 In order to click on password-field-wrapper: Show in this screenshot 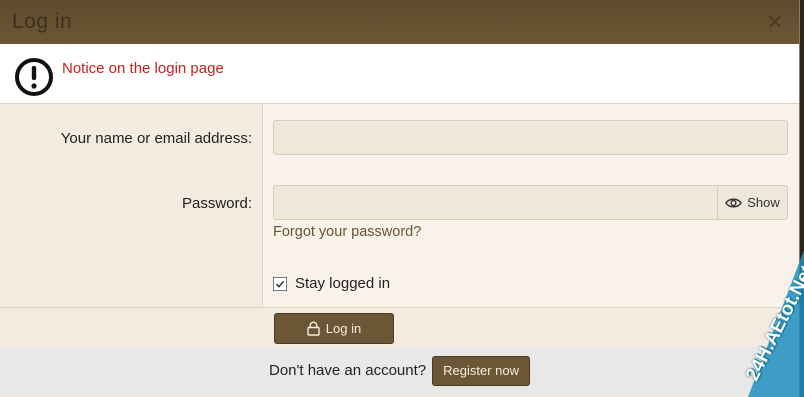, I will do `click(530, 202)`.